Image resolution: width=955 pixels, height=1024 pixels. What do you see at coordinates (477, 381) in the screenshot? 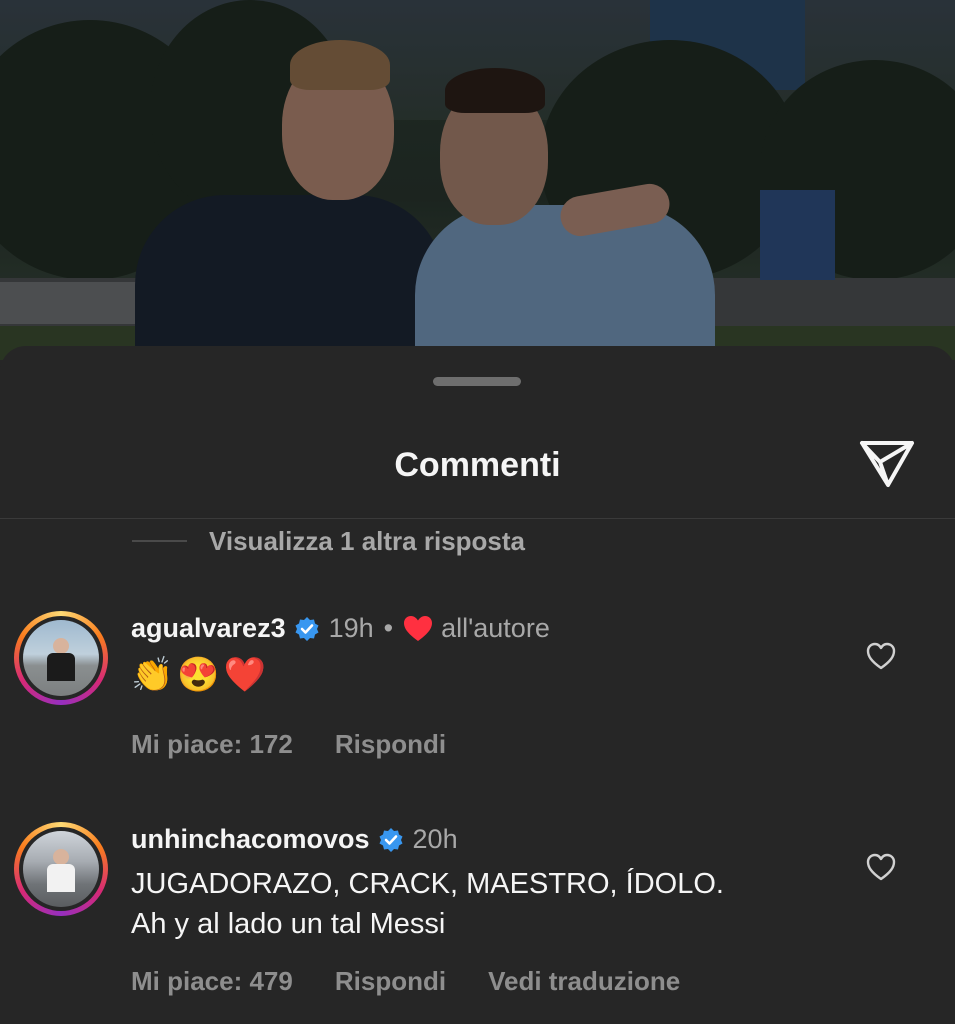
I see `drag-handle` at bounding box center [477, 381].